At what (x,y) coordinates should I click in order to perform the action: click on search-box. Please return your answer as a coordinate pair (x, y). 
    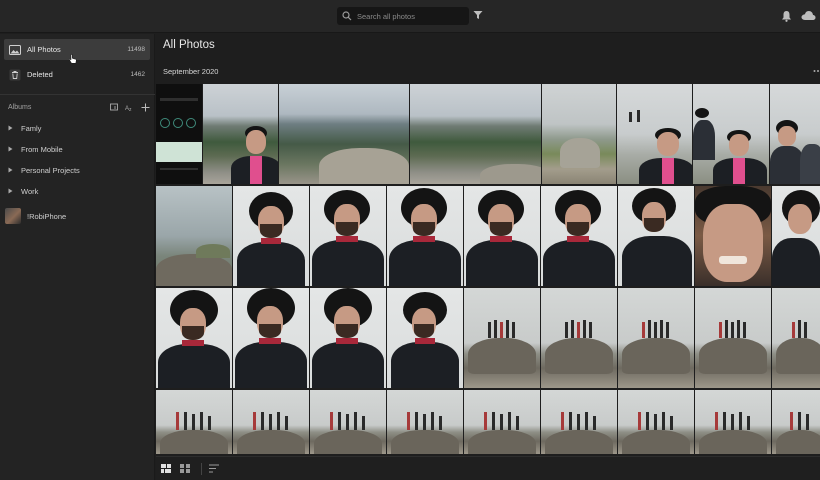
    Looking at the image, I should click on (403, 16).